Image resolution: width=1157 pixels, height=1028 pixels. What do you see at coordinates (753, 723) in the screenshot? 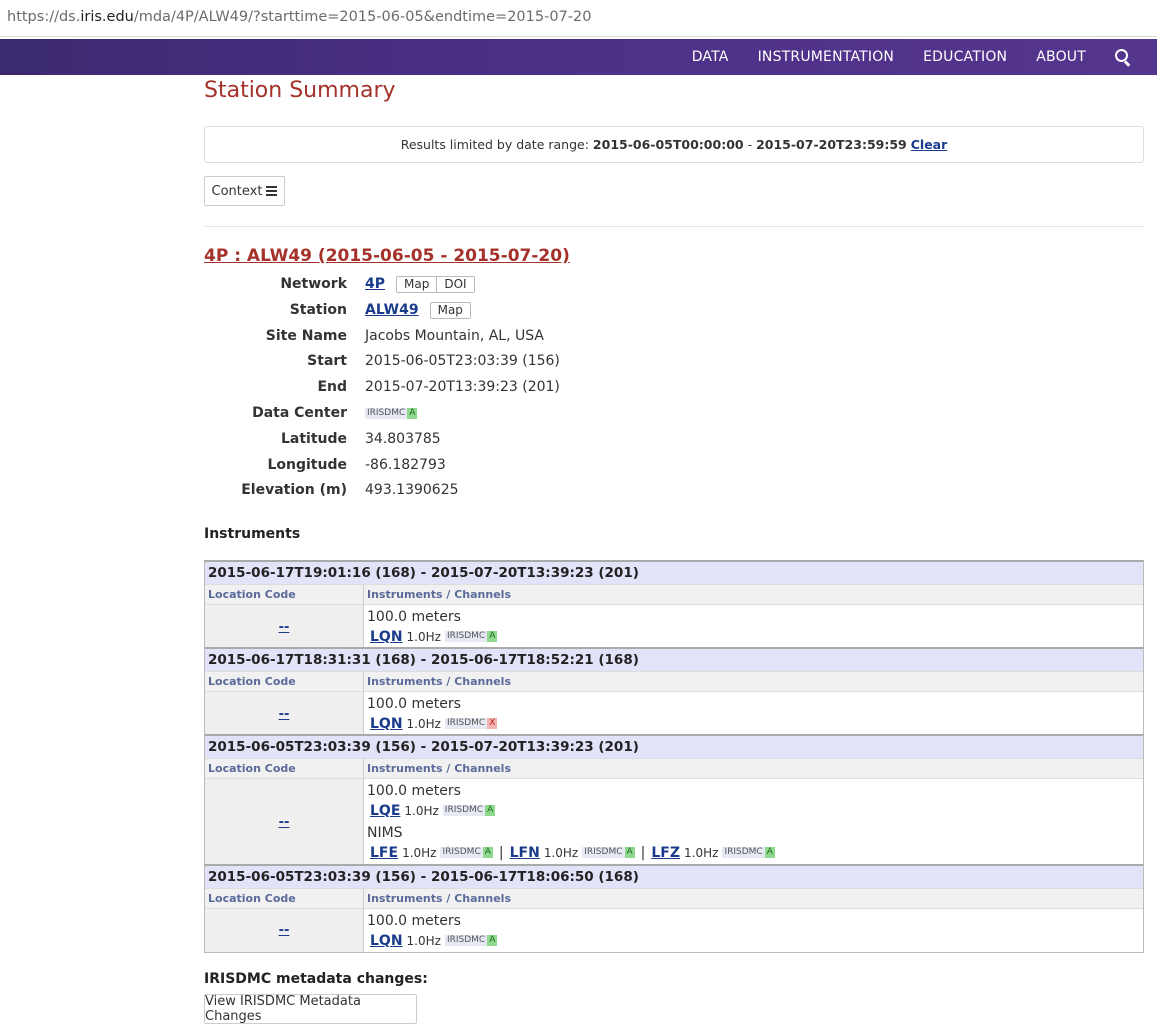
I see `channel-row: LQN 1.0Hz IRISDMC X` at bounding box center [753, 723].